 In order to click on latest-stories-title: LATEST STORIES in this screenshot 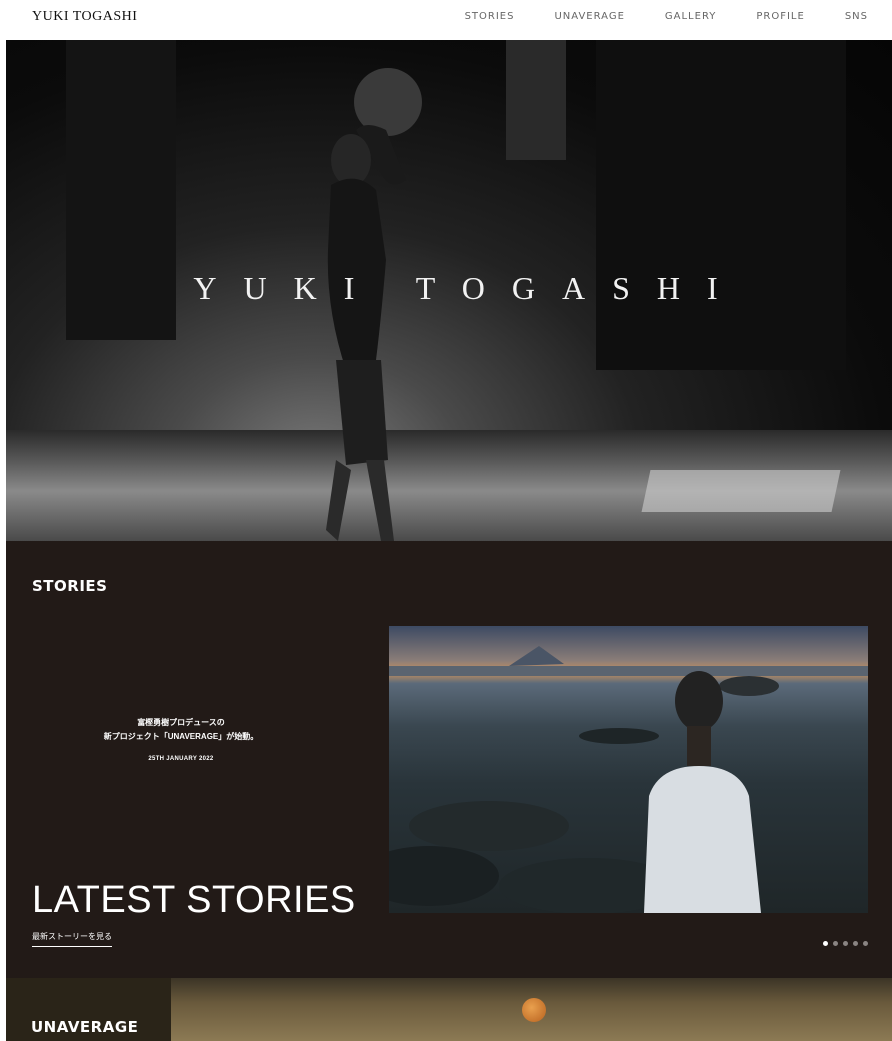, I will do `click(194, 900)`.